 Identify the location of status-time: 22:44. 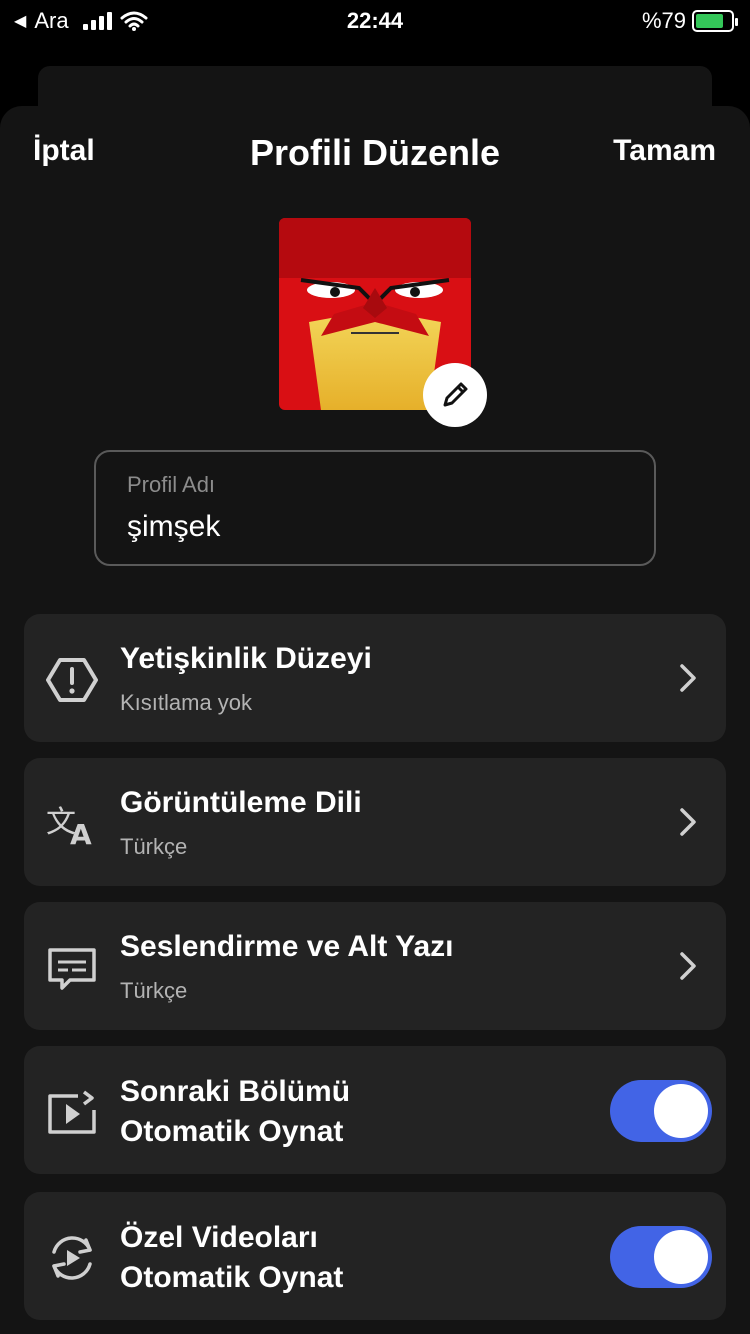
(375, 20).